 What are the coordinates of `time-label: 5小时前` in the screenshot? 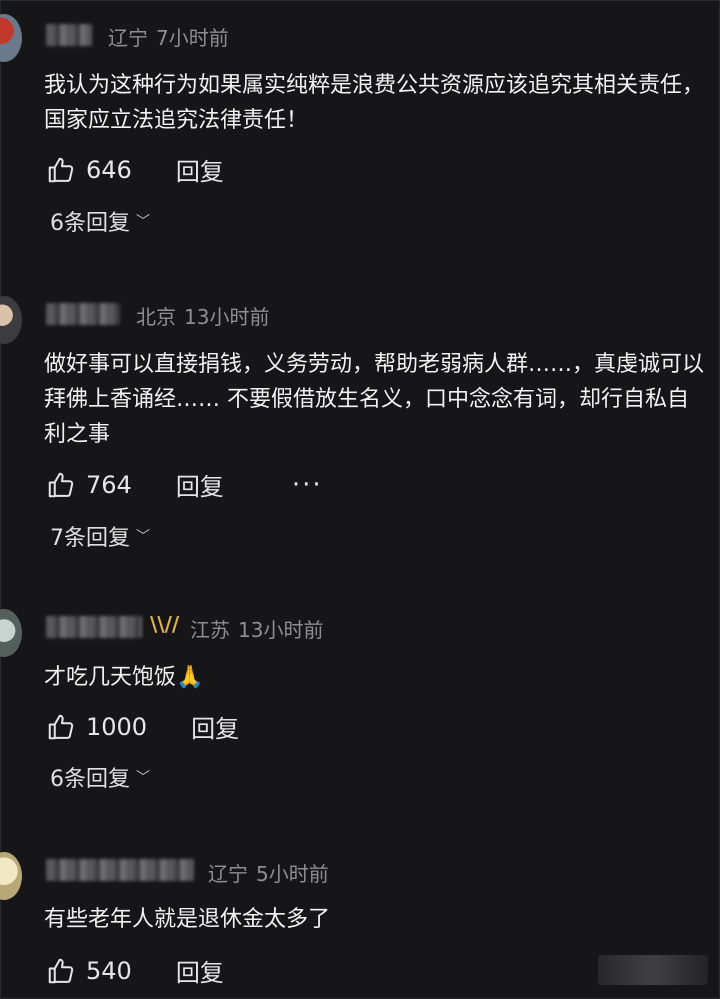 It's located at (292, 874).